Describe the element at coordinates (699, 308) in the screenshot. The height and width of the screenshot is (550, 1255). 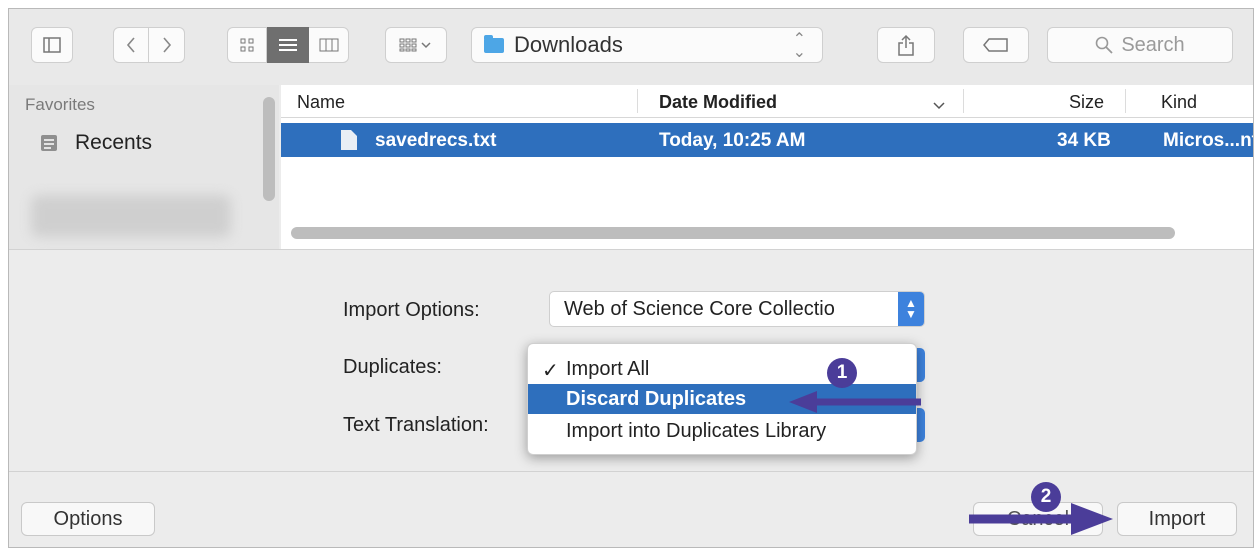
I see `import-options-value: Web of Science Core Collectio` at that location.